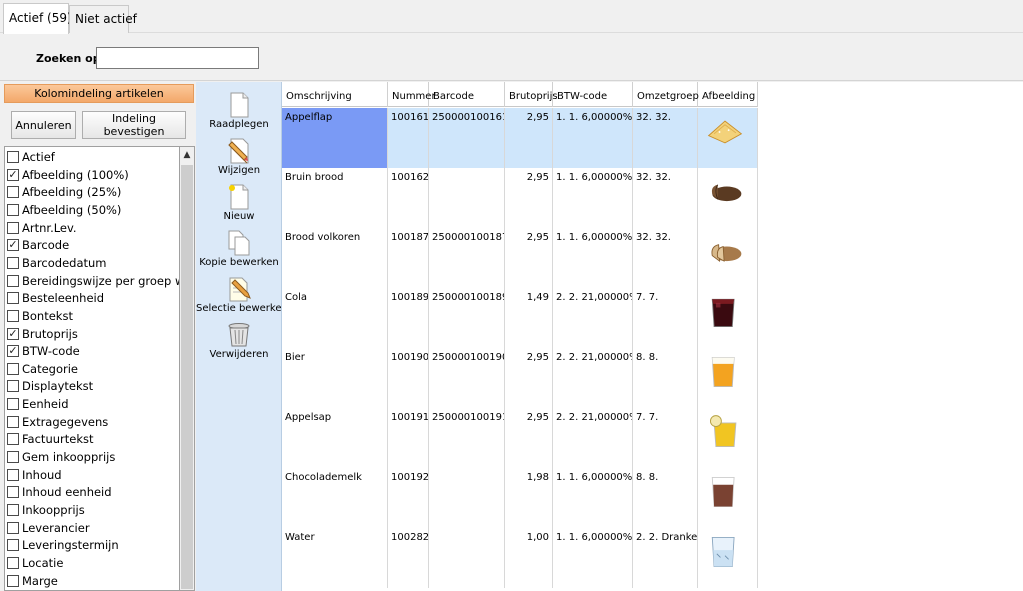 This screenshot has width=1023, height=591. Describe the element at coordinates (408, 258) in the screenshot. I see `cell-nummer: 100187` at that location.